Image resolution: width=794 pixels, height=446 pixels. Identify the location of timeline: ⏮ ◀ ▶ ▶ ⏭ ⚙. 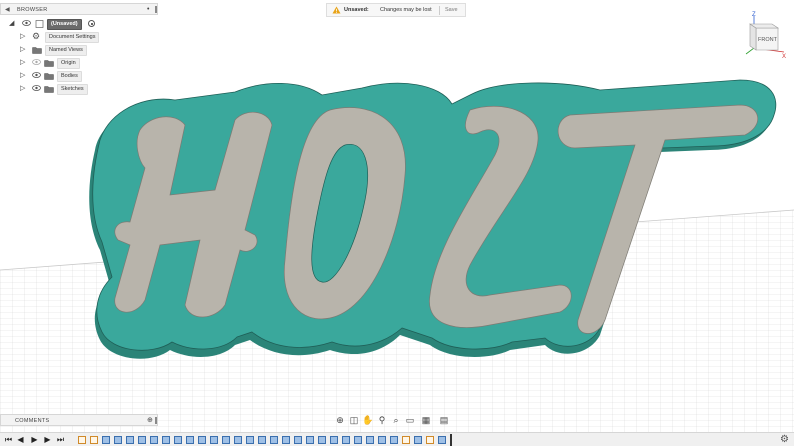
(397, 439).